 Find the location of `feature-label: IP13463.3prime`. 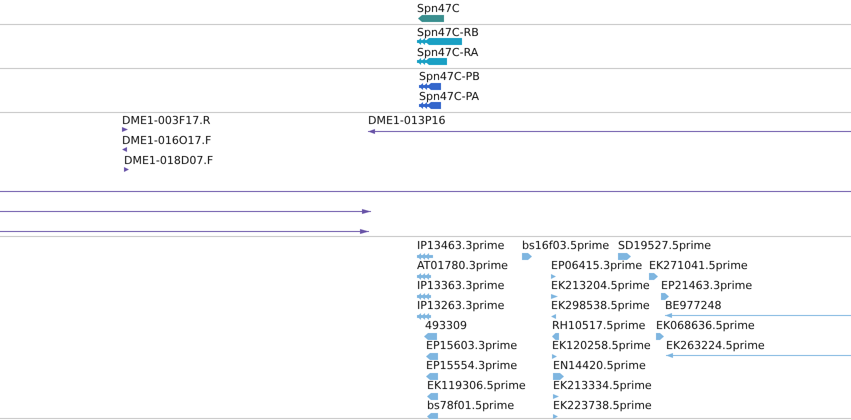

feature-label: IP13463.3prime is located at coordinates (460, 245).